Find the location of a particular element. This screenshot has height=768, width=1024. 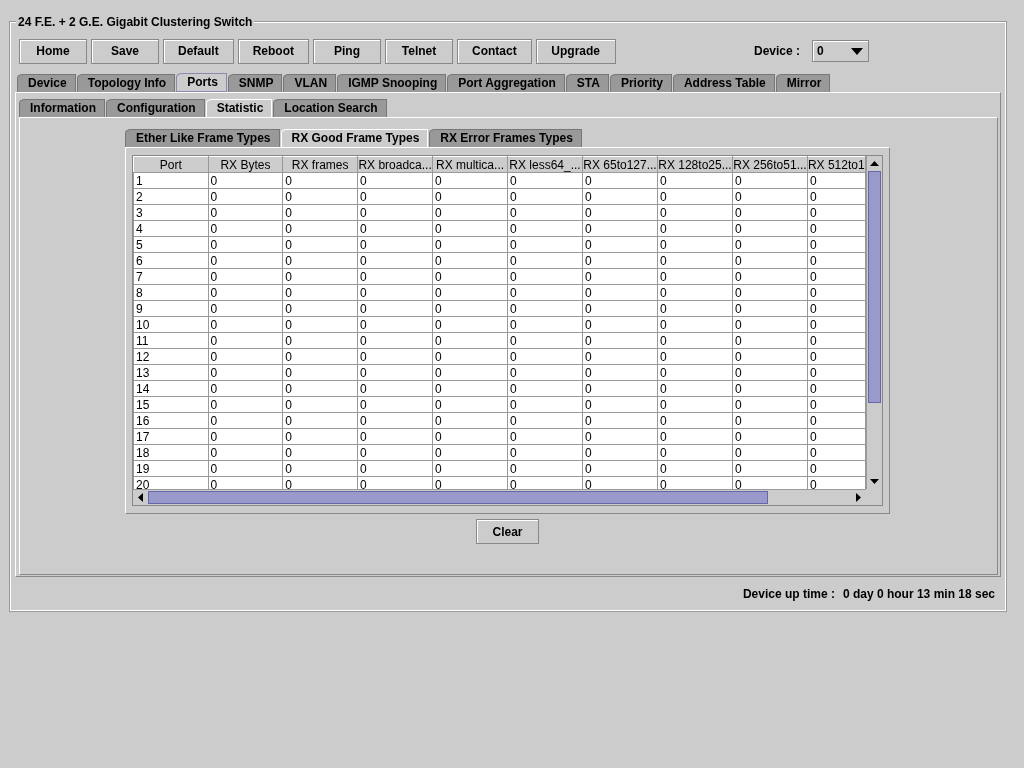

tab: RX Error Frames Types is located at coordinates (505, 138).